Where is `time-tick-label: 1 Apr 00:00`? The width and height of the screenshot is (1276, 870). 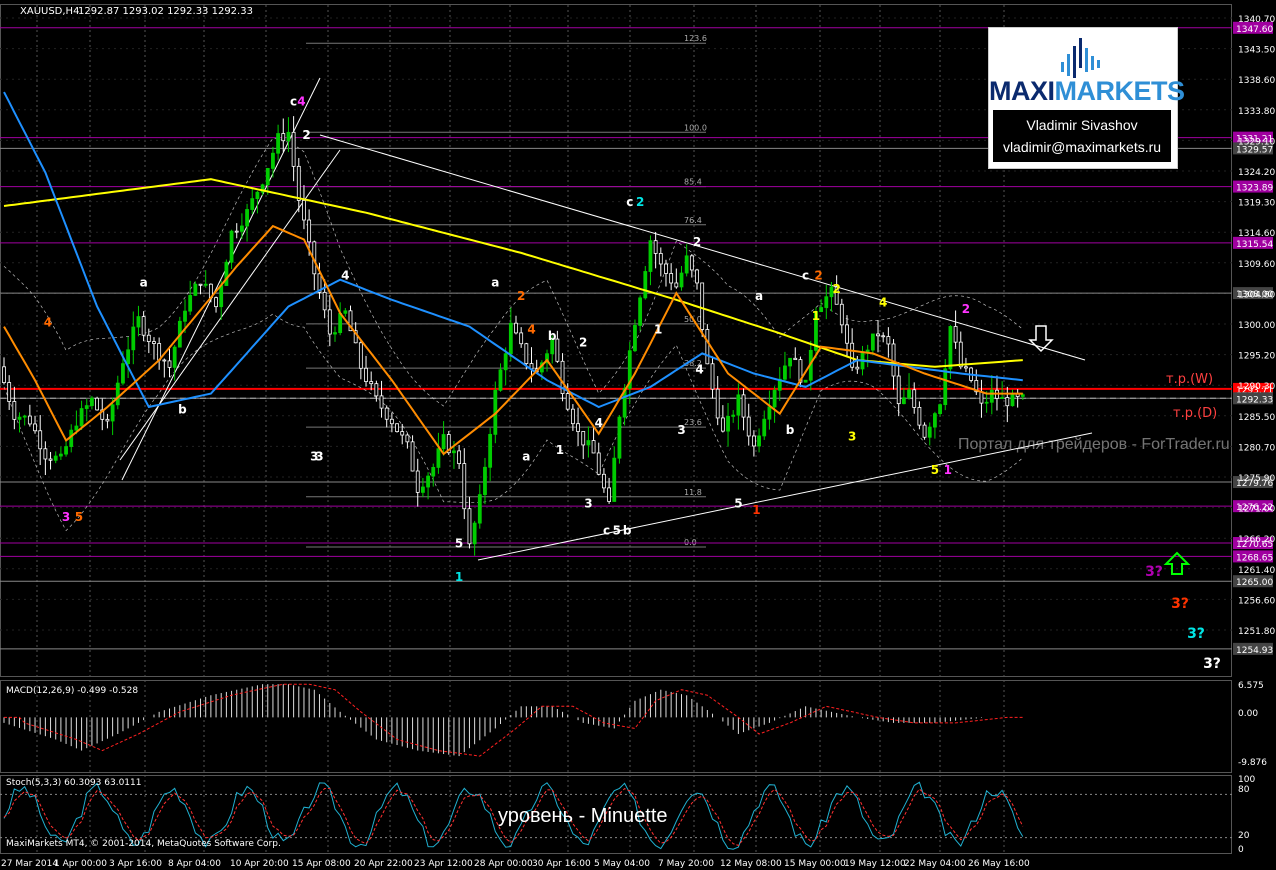
time-tick-label: 1 Apr 00:00 is located at coordinates (80, 864).